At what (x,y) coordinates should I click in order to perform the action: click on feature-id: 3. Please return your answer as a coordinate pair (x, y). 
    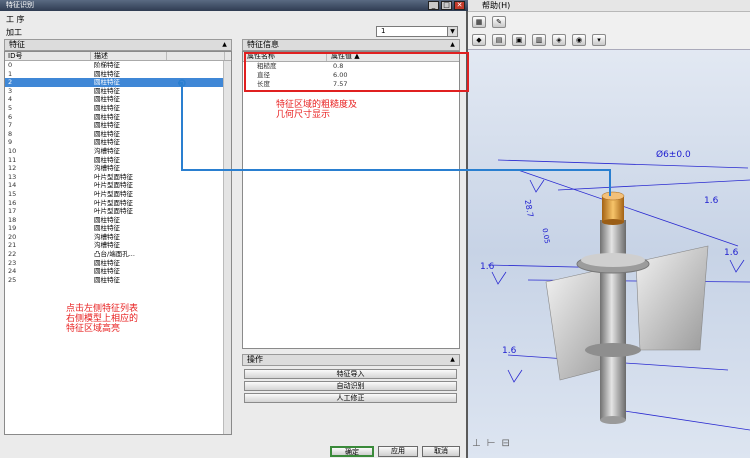
    Looking at the image, I should click on (10, 90).